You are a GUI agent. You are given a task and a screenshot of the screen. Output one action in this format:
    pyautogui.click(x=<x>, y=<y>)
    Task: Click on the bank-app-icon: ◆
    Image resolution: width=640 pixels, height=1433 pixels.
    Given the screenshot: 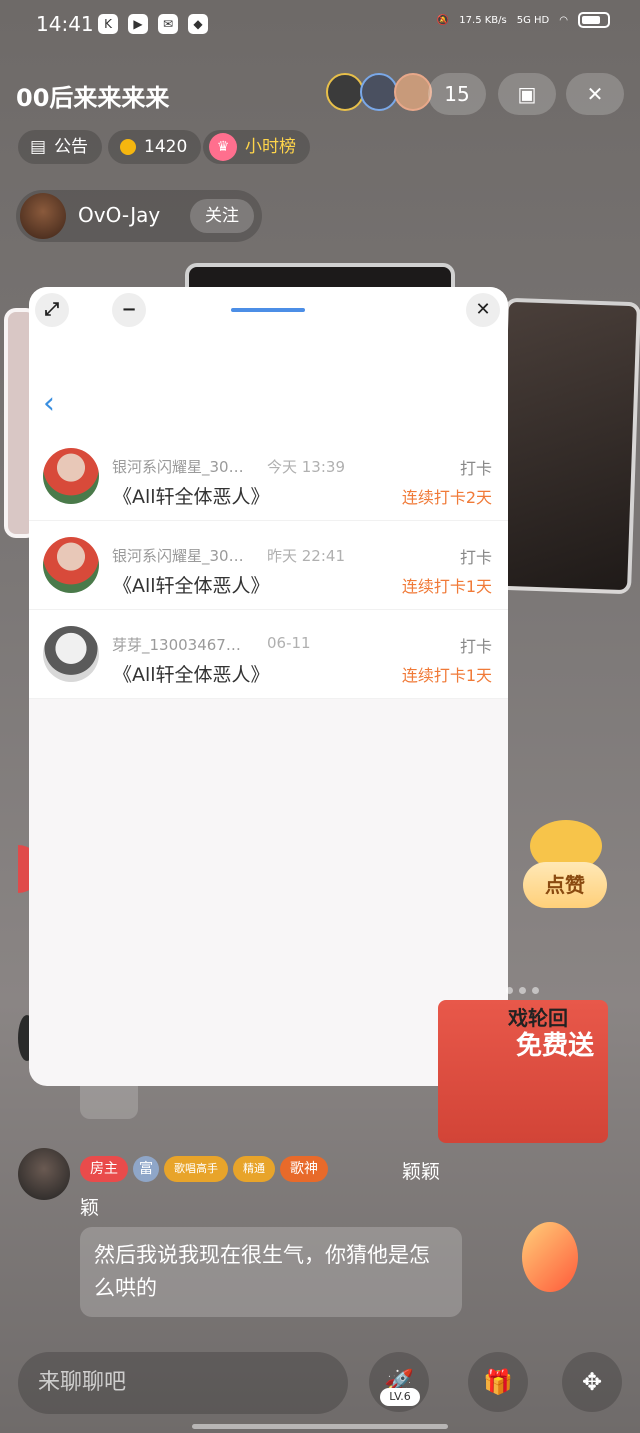 What is the action you would take?
    pyautogui.click(x=198, y=24)
    